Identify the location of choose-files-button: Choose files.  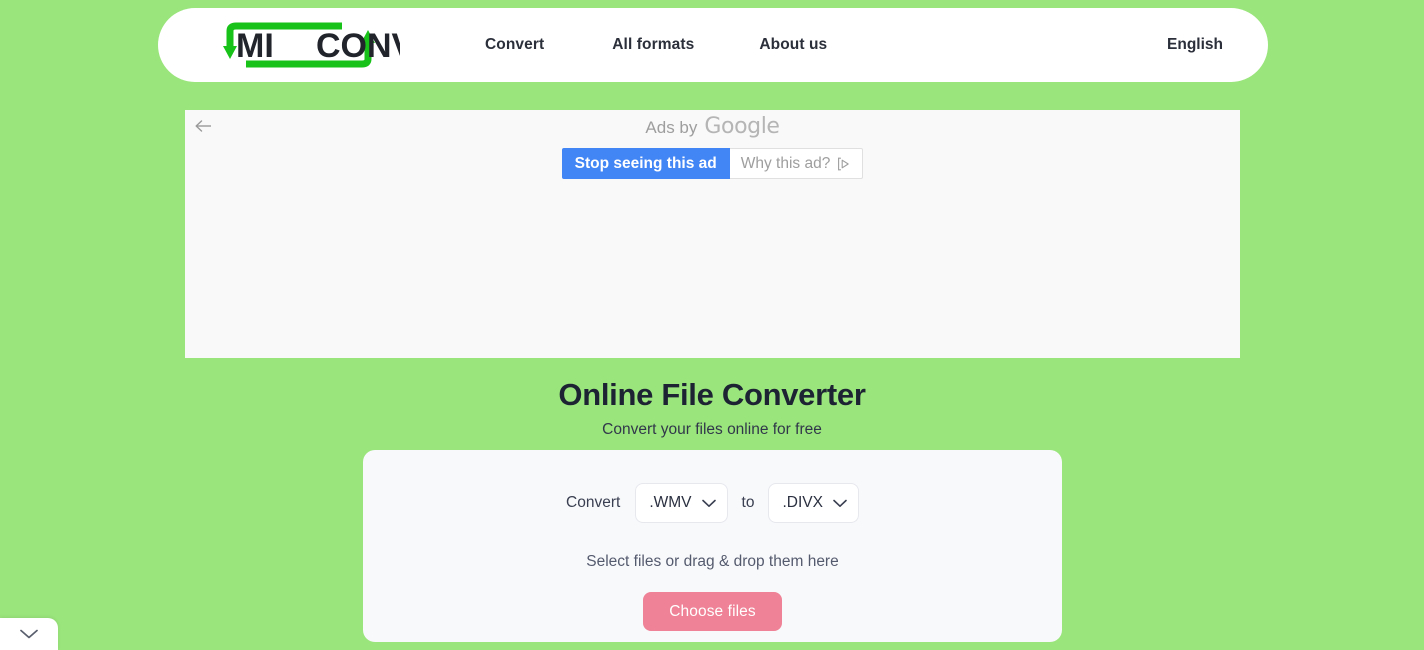
(712, 611).